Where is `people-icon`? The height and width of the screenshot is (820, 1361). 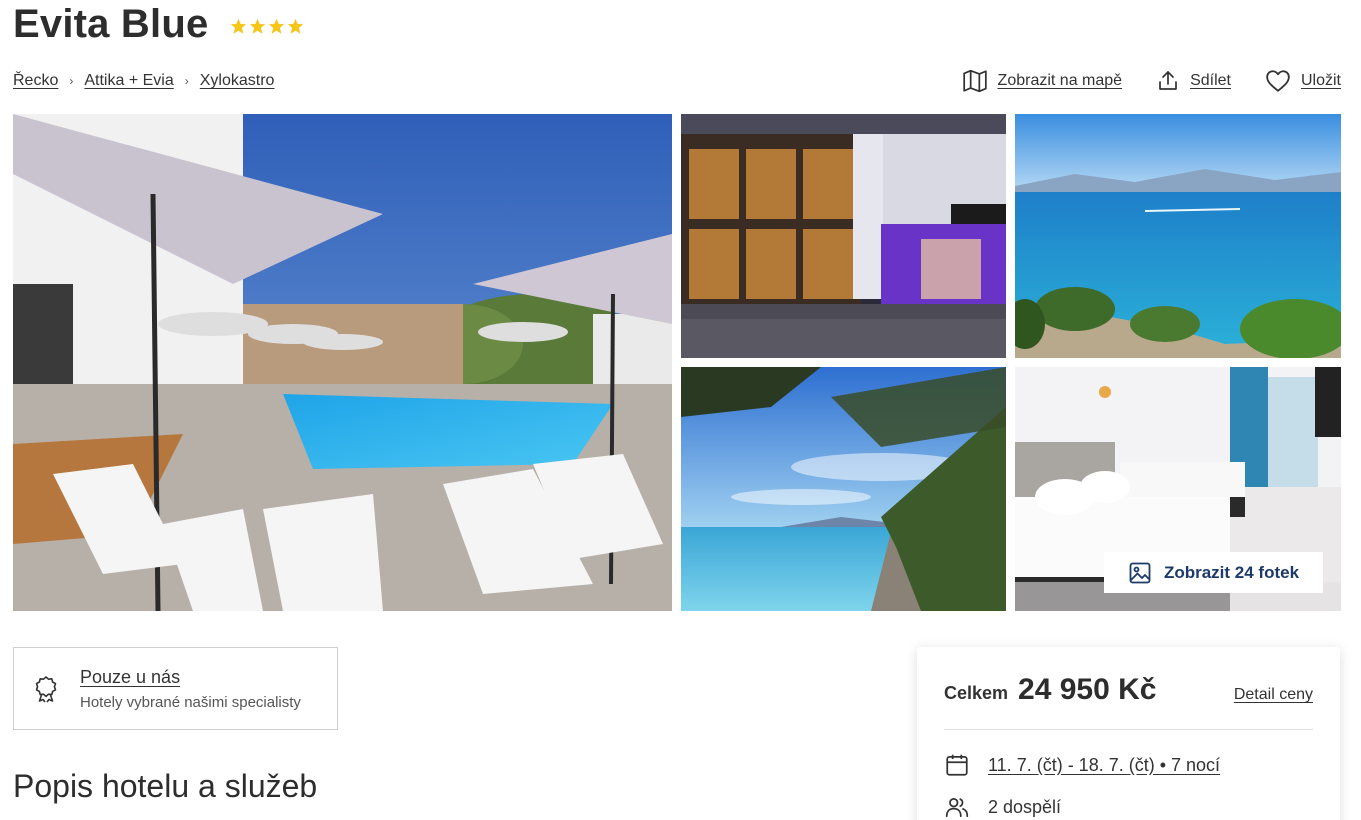 people-icon is located at coordinates (957, 808).